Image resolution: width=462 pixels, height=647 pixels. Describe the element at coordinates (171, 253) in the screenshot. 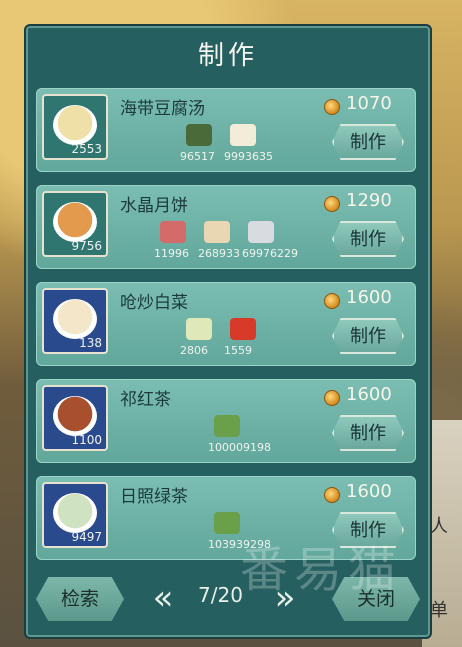

I see `ingredient-count: 11996` at that location.